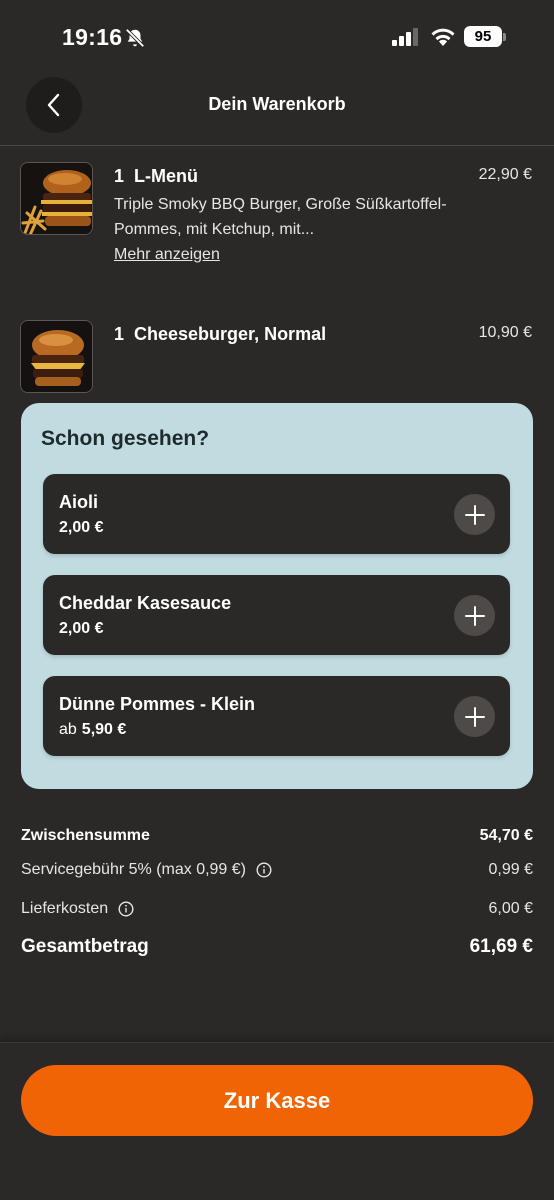 The height and width of the screenshot is (1200, 554). I want to click on item-name: L-Menü, so click(166, 176).